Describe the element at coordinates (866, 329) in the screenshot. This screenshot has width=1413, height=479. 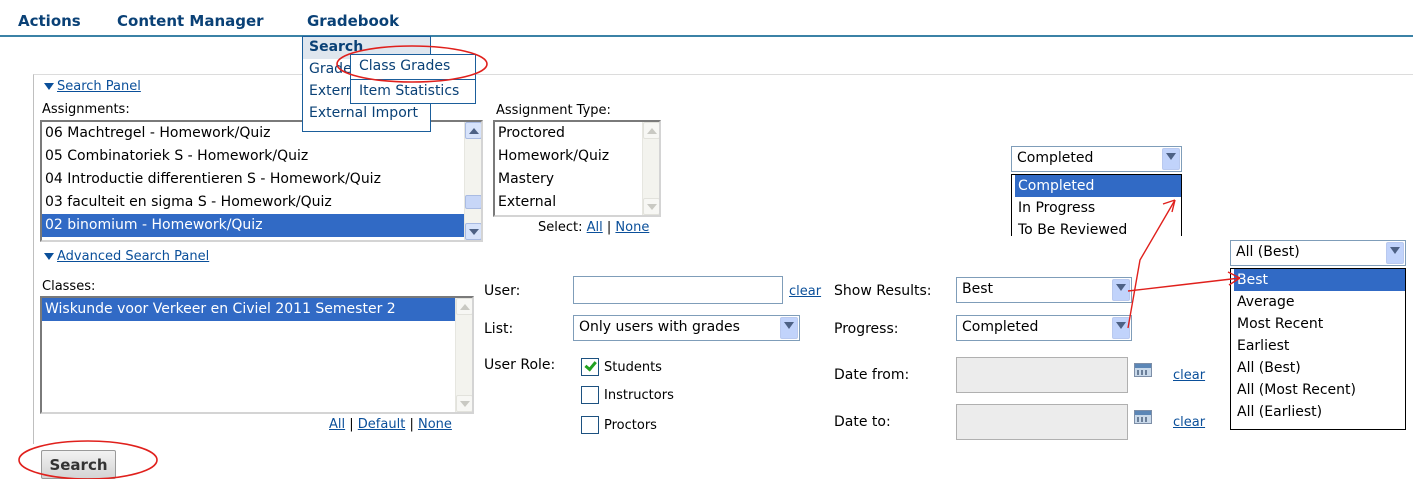
I see `progress-label: Progress:` at that location.